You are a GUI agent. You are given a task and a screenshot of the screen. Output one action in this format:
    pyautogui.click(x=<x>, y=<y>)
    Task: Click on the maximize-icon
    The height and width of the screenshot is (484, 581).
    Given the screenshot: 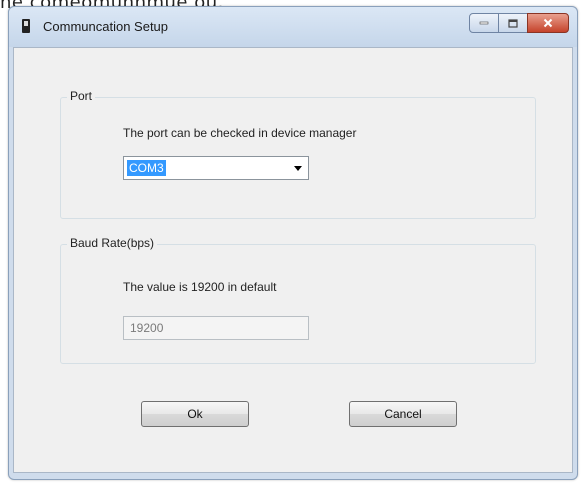 What is the action you would take?
    pyautogui.click(x=513, y=23)
    